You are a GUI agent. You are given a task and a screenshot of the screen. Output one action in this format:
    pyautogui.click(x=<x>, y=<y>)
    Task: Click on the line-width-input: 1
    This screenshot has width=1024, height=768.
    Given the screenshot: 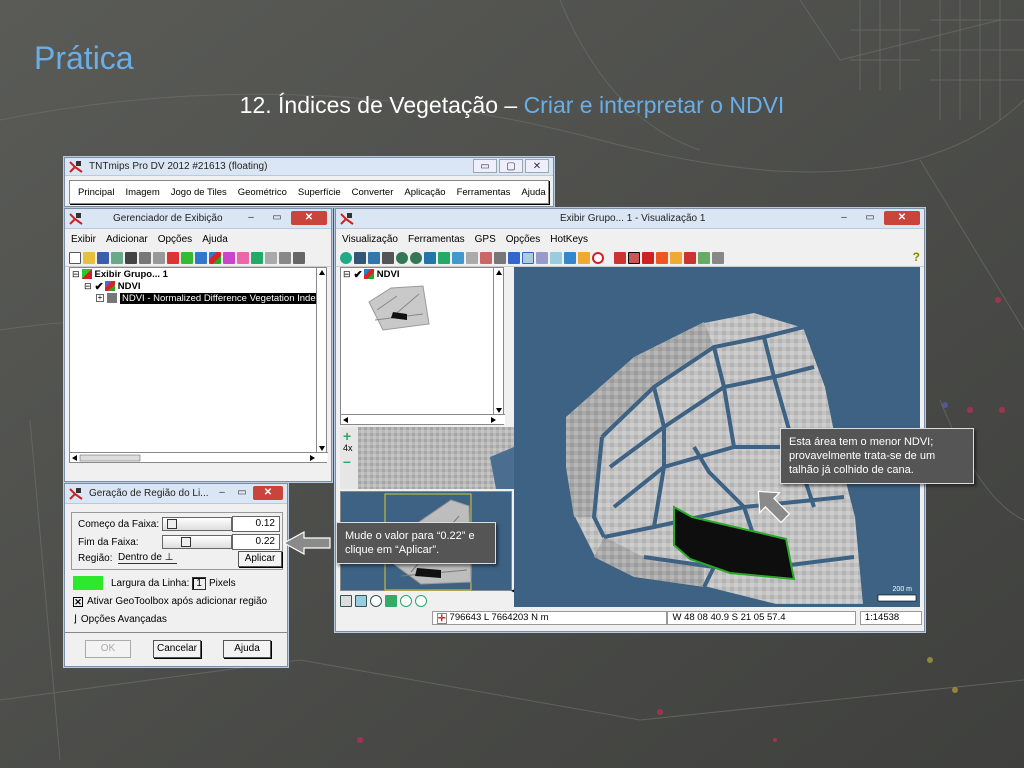 What is the action you would take?
    pyautogui.click(x=199, y=583)
    